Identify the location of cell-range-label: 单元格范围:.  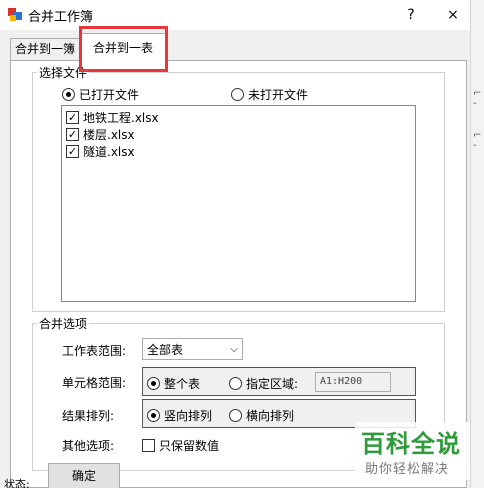
(94, 383).